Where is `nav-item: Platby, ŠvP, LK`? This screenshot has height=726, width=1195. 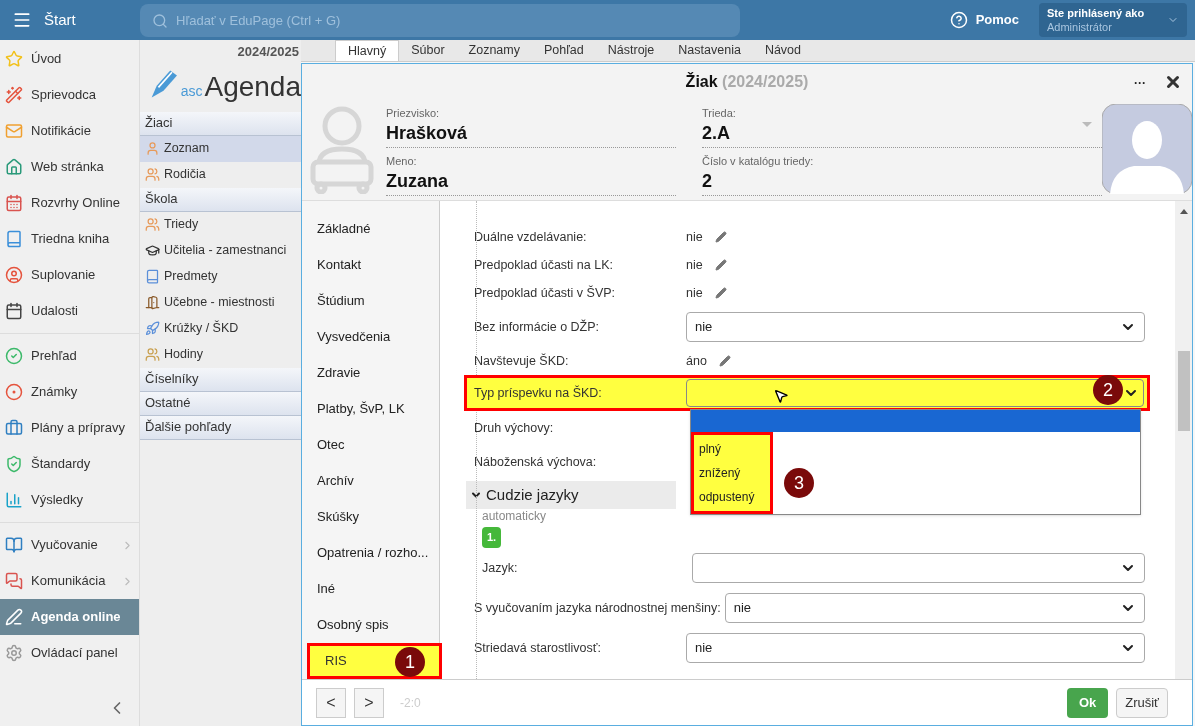 nav-item: Platby, ŠvP, LK is located at coordinates (370, 409).